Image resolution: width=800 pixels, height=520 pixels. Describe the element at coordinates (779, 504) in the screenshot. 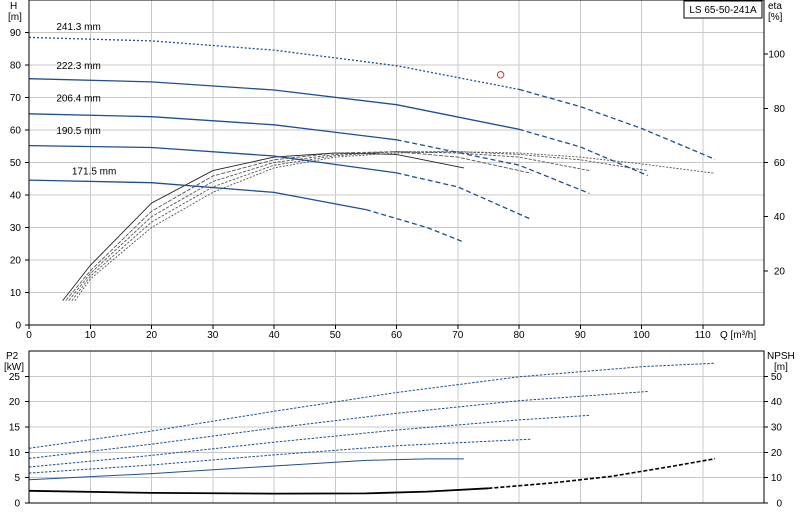

I see `npsh-tick-label: 0` at that location.